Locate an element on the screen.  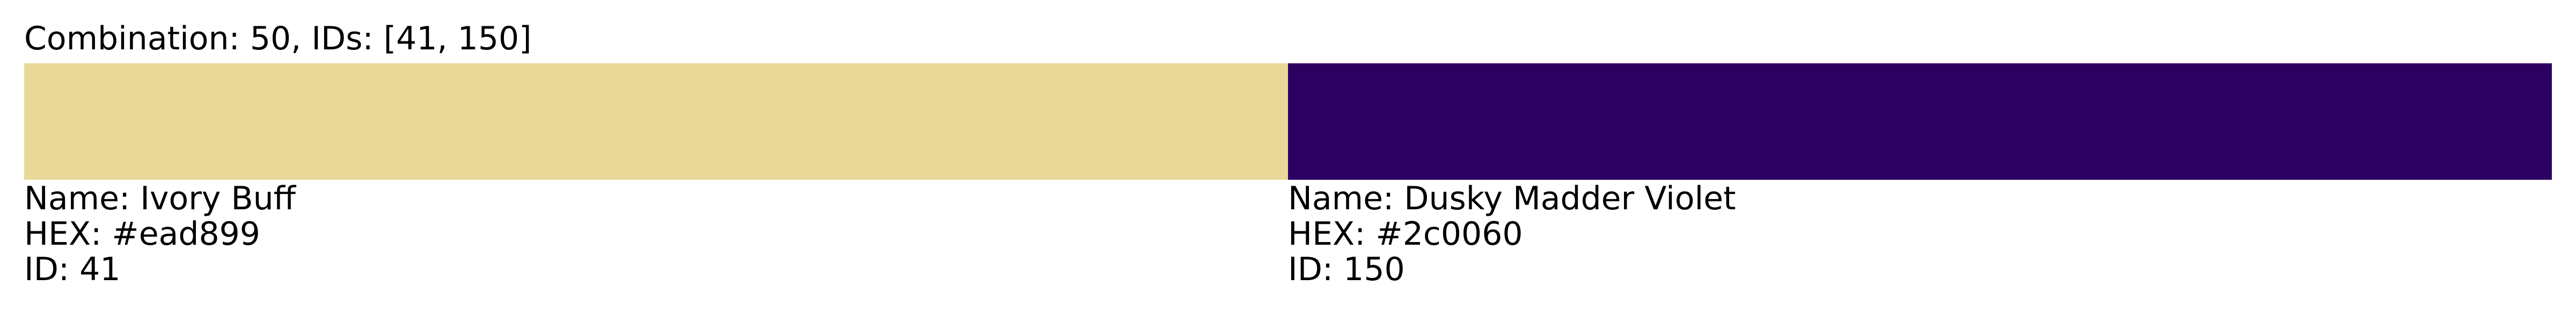
color-name-label: Name: Ivory Buff is located at coordinates (160, 198).